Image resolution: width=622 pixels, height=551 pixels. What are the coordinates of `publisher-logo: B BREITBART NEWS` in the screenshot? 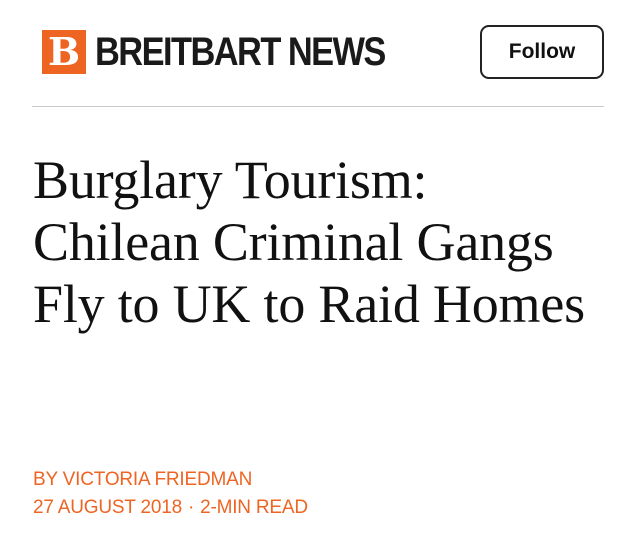 It's located at (237, 52).